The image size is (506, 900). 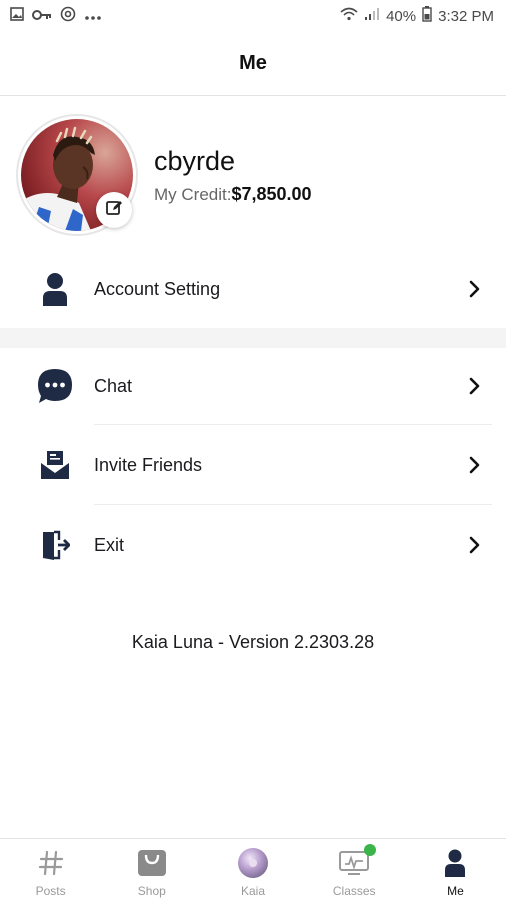 What do you see at coordinates (271, 194) in the screenshot?
I see `credit-value: $7,850.00` at bounding box center [271, 194].